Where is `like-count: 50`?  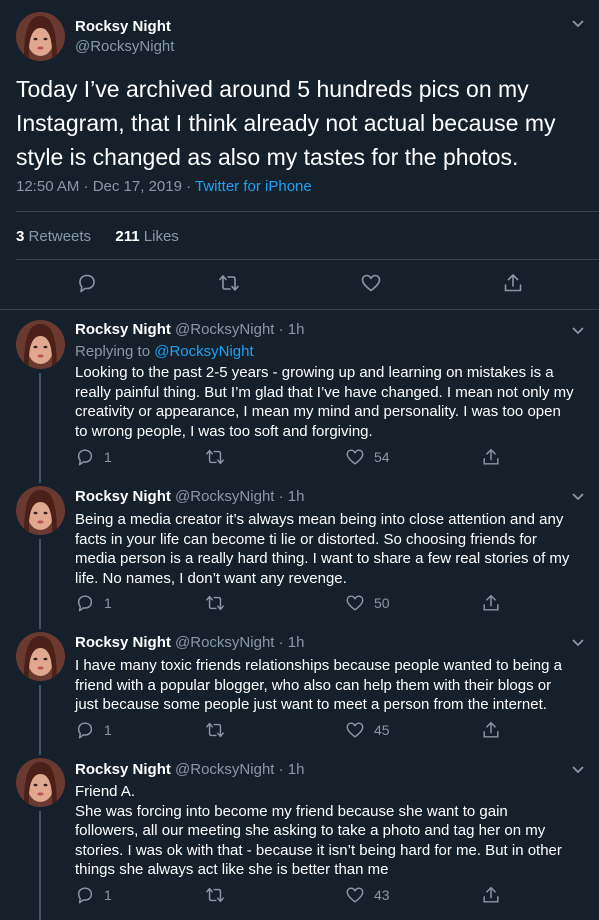
like-count: 50 is located at coordinates (382, 603).